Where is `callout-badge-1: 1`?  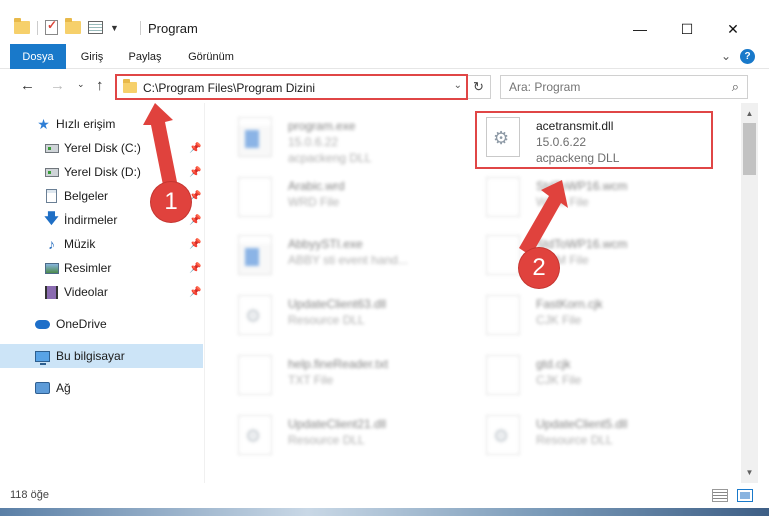
callout-badge-1: 1 is located at coordinates (171, 202).